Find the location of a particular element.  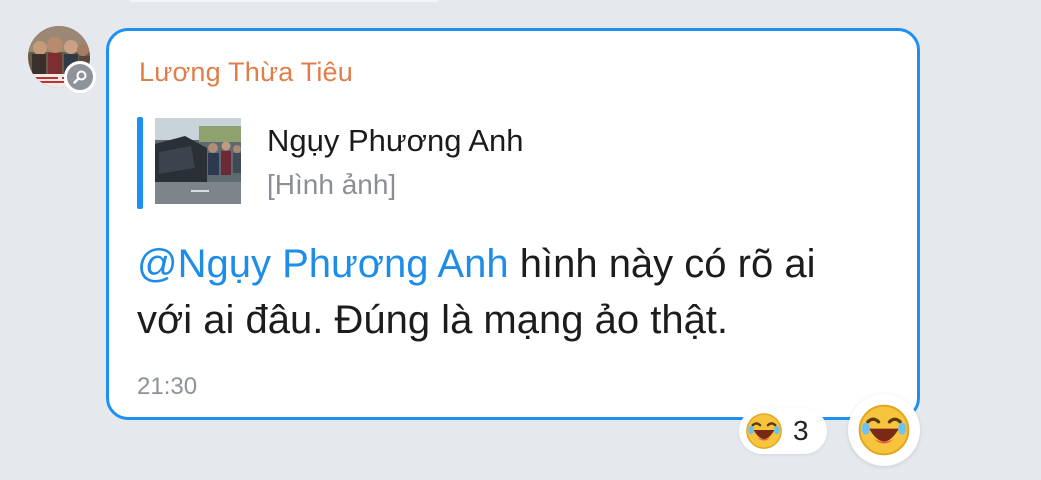

message-timestamp: 21:30 is located at coordinates (167, 386).